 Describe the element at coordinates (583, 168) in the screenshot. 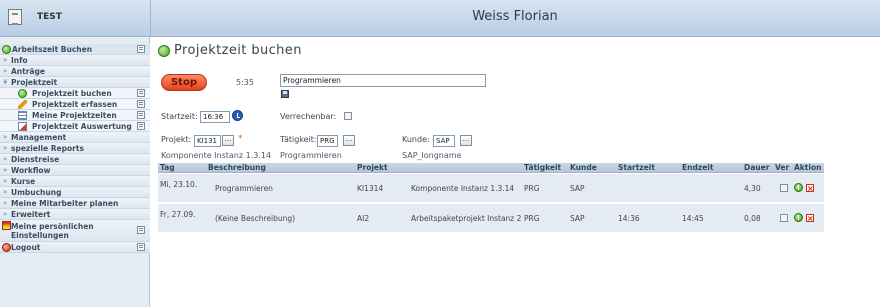

I see `column-header-kunde: Kunde` at that location.